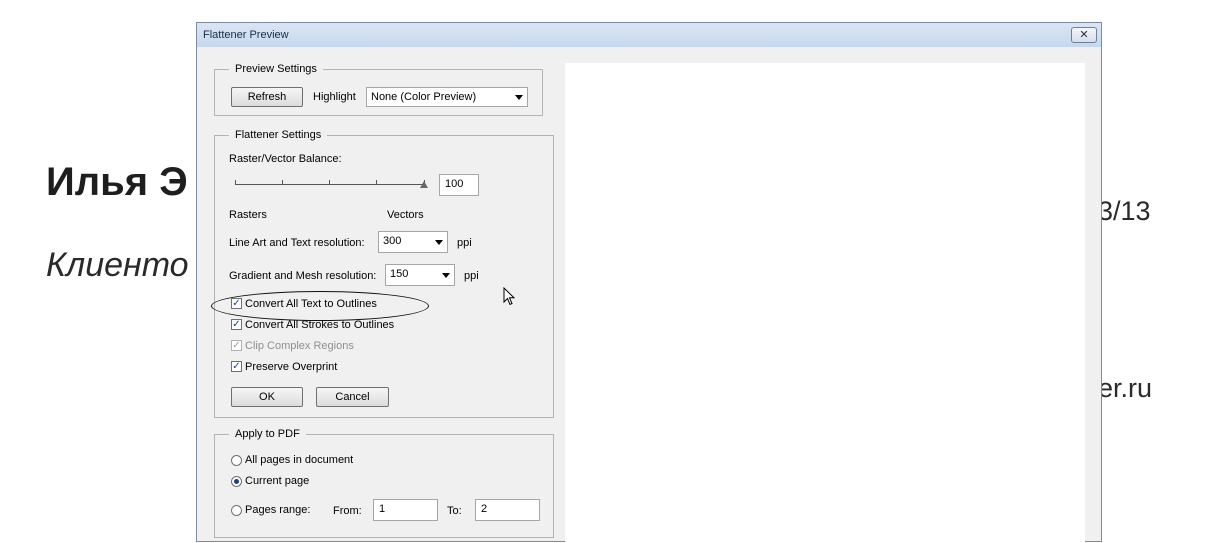 Image resolution: width=1208 pixels, height=543 pixels. I want to click on dialog-titlebar: Flattener Preview ✕, so click(649, 35).